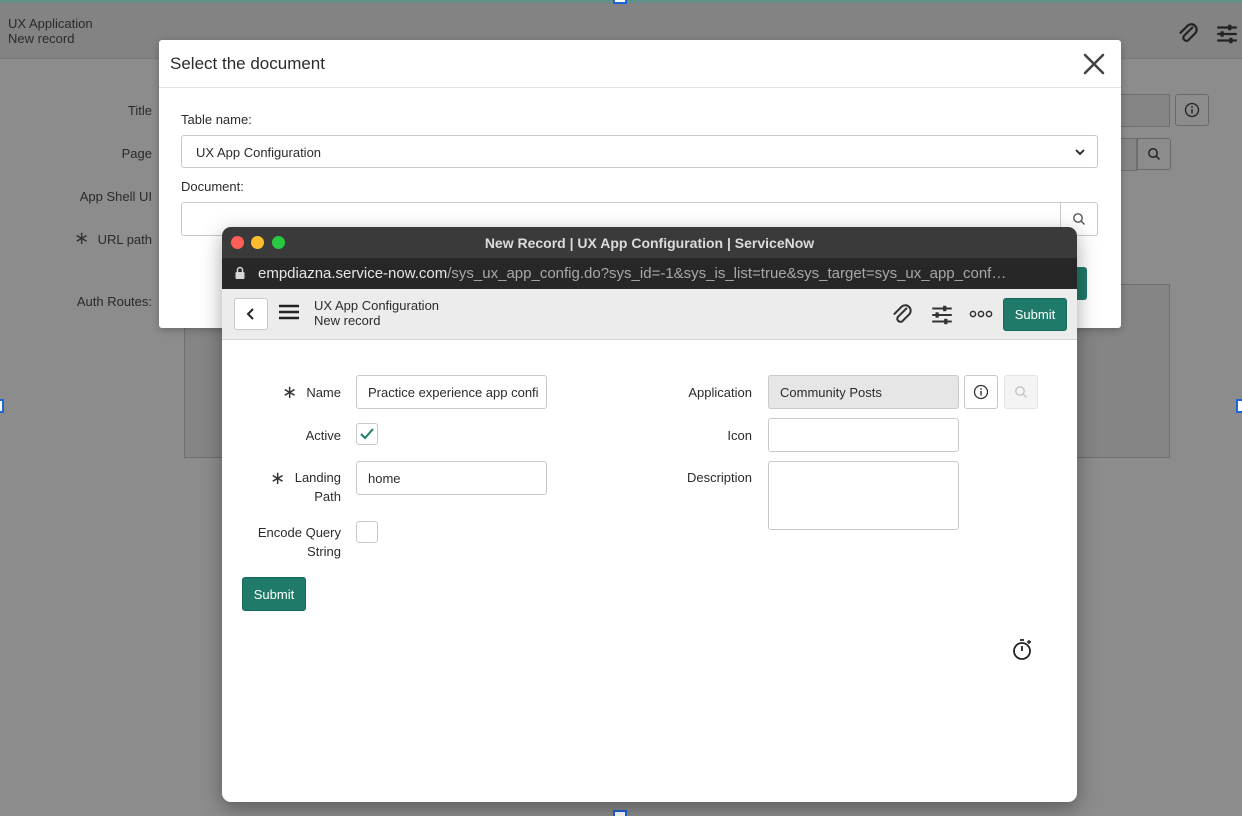 The height and width of the screenshot is (816, 1242). What do you see at coordinates (323, 435) in the screenshot?
I see `active-label: Active` at bounding box center [323, 435].